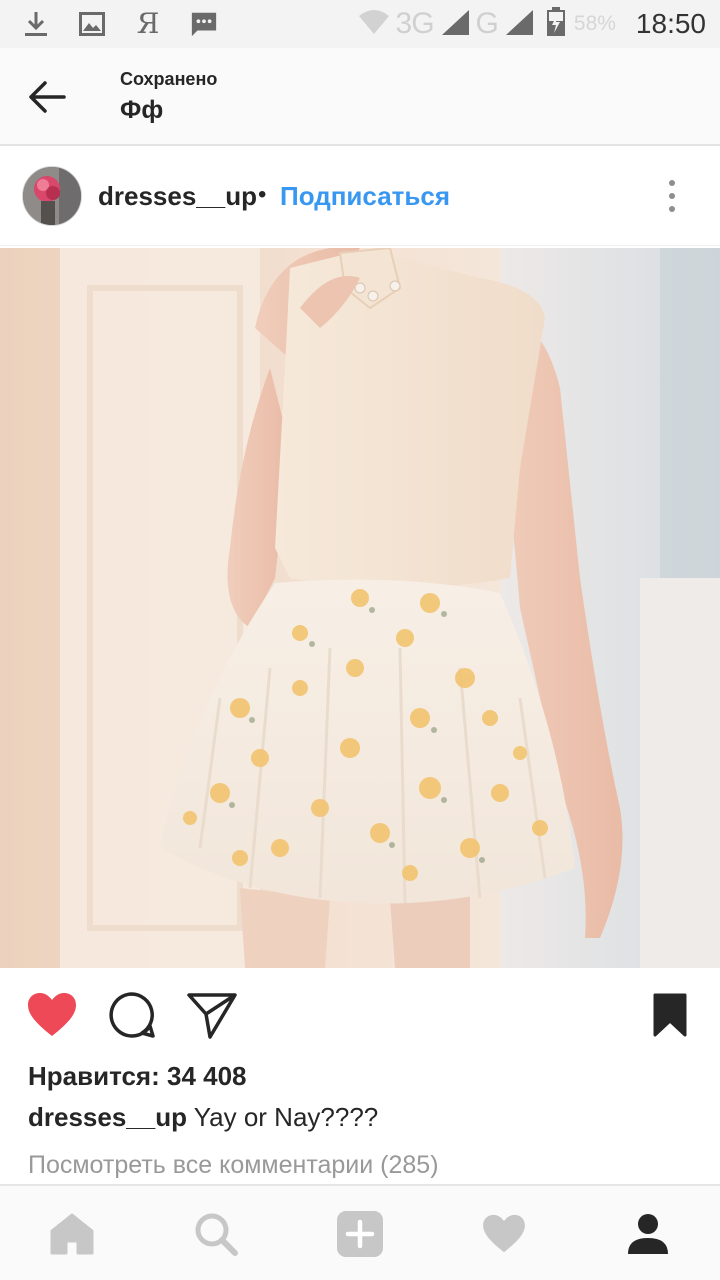  I want to click on arrow-left-icon, so click(47, 97).